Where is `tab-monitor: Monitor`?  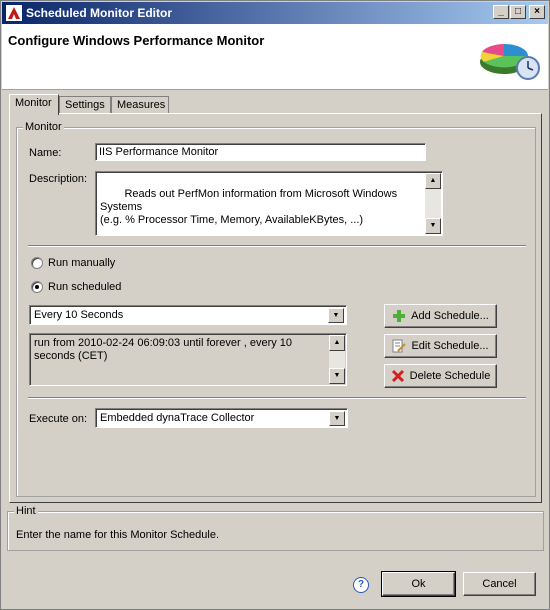 tab-monitor: Monitor is located at coordinates (34, 104).